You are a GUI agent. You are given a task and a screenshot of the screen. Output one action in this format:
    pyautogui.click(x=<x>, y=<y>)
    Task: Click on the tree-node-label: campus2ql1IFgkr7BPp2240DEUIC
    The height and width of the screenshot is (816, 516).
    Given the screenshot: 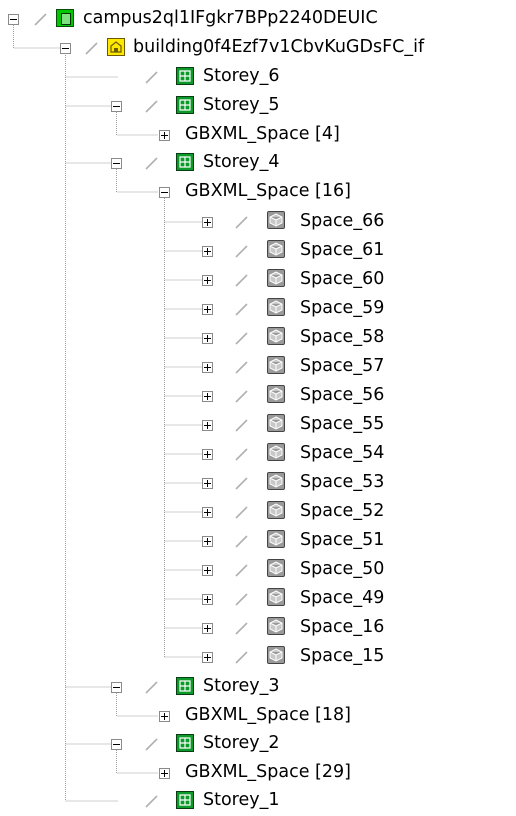 What is the action you would take?
    pyautogui.click(x=230, y=18)
    